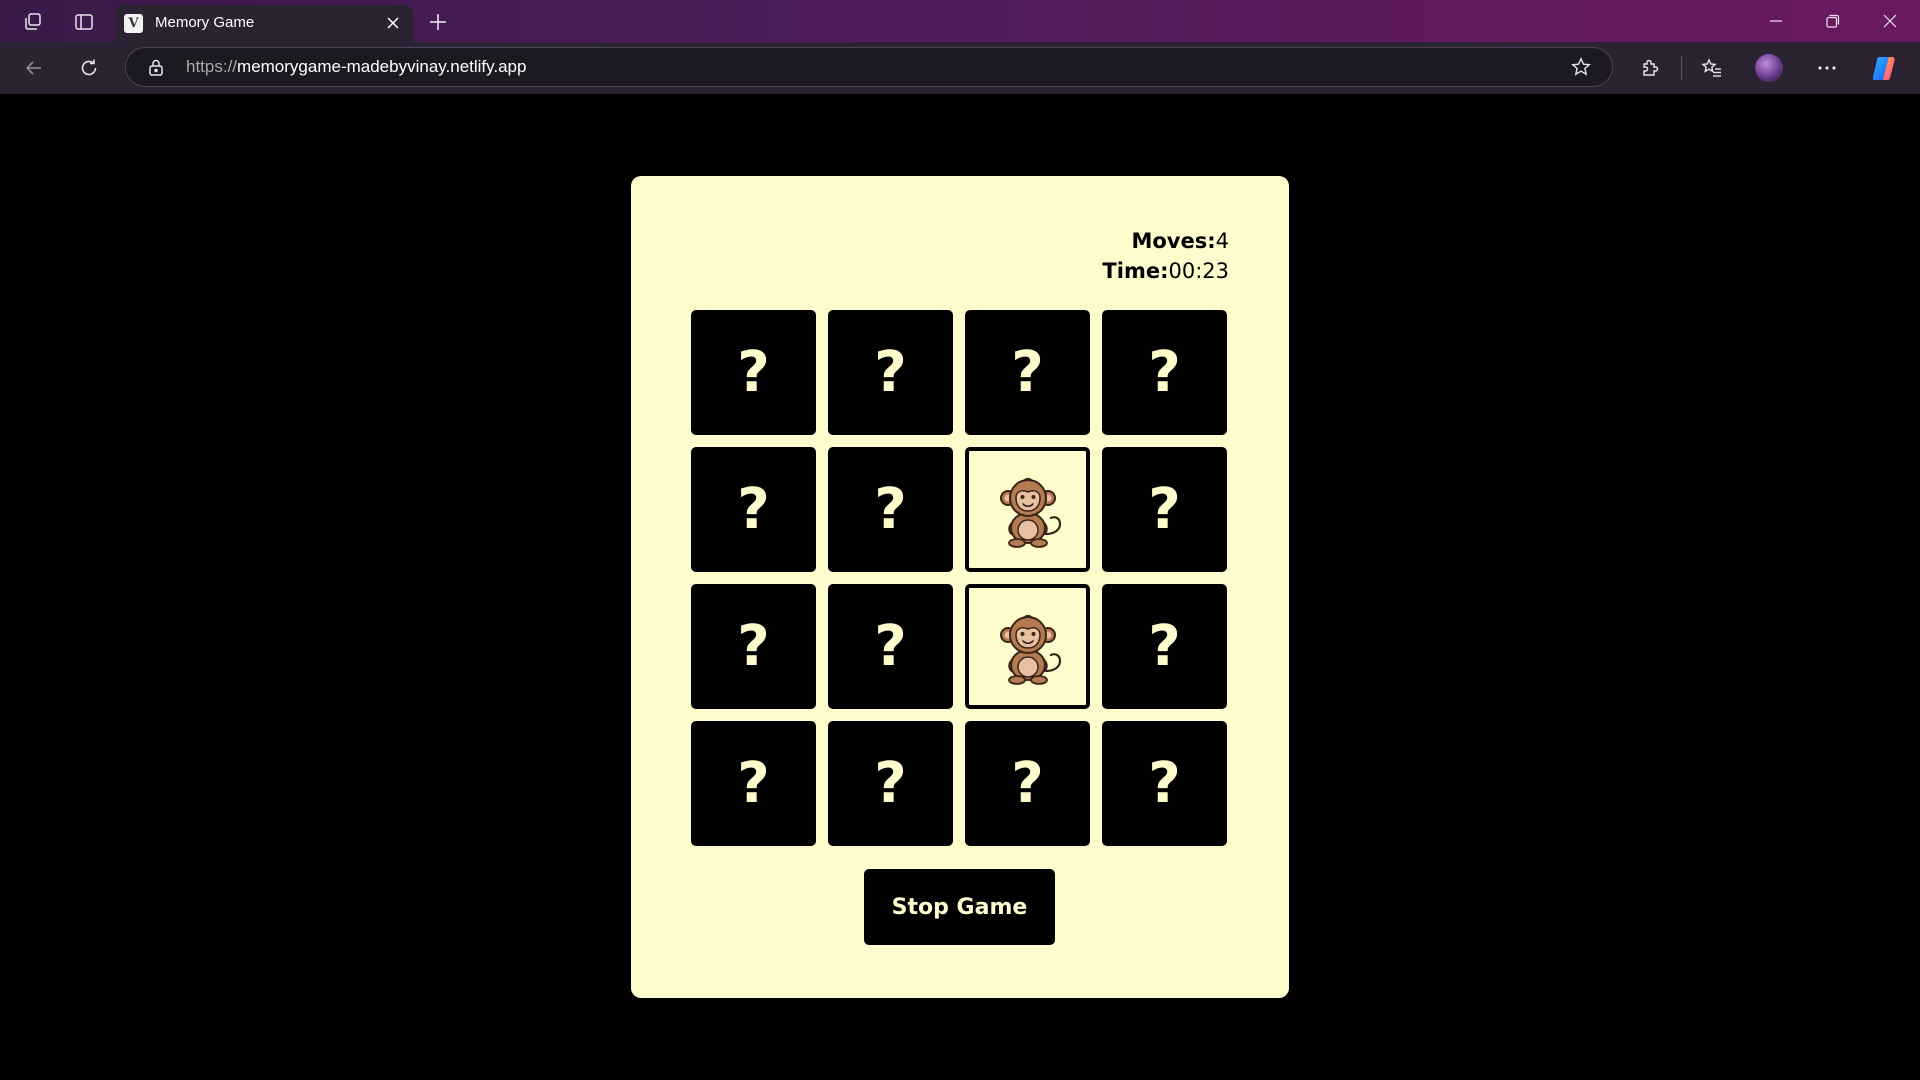 Image resolution: width=1920 pixels, height=1080 pixels. Describe the element at coordinates (205, 22) in the screenshot. I see `tab-title: Memory Game` at that location.